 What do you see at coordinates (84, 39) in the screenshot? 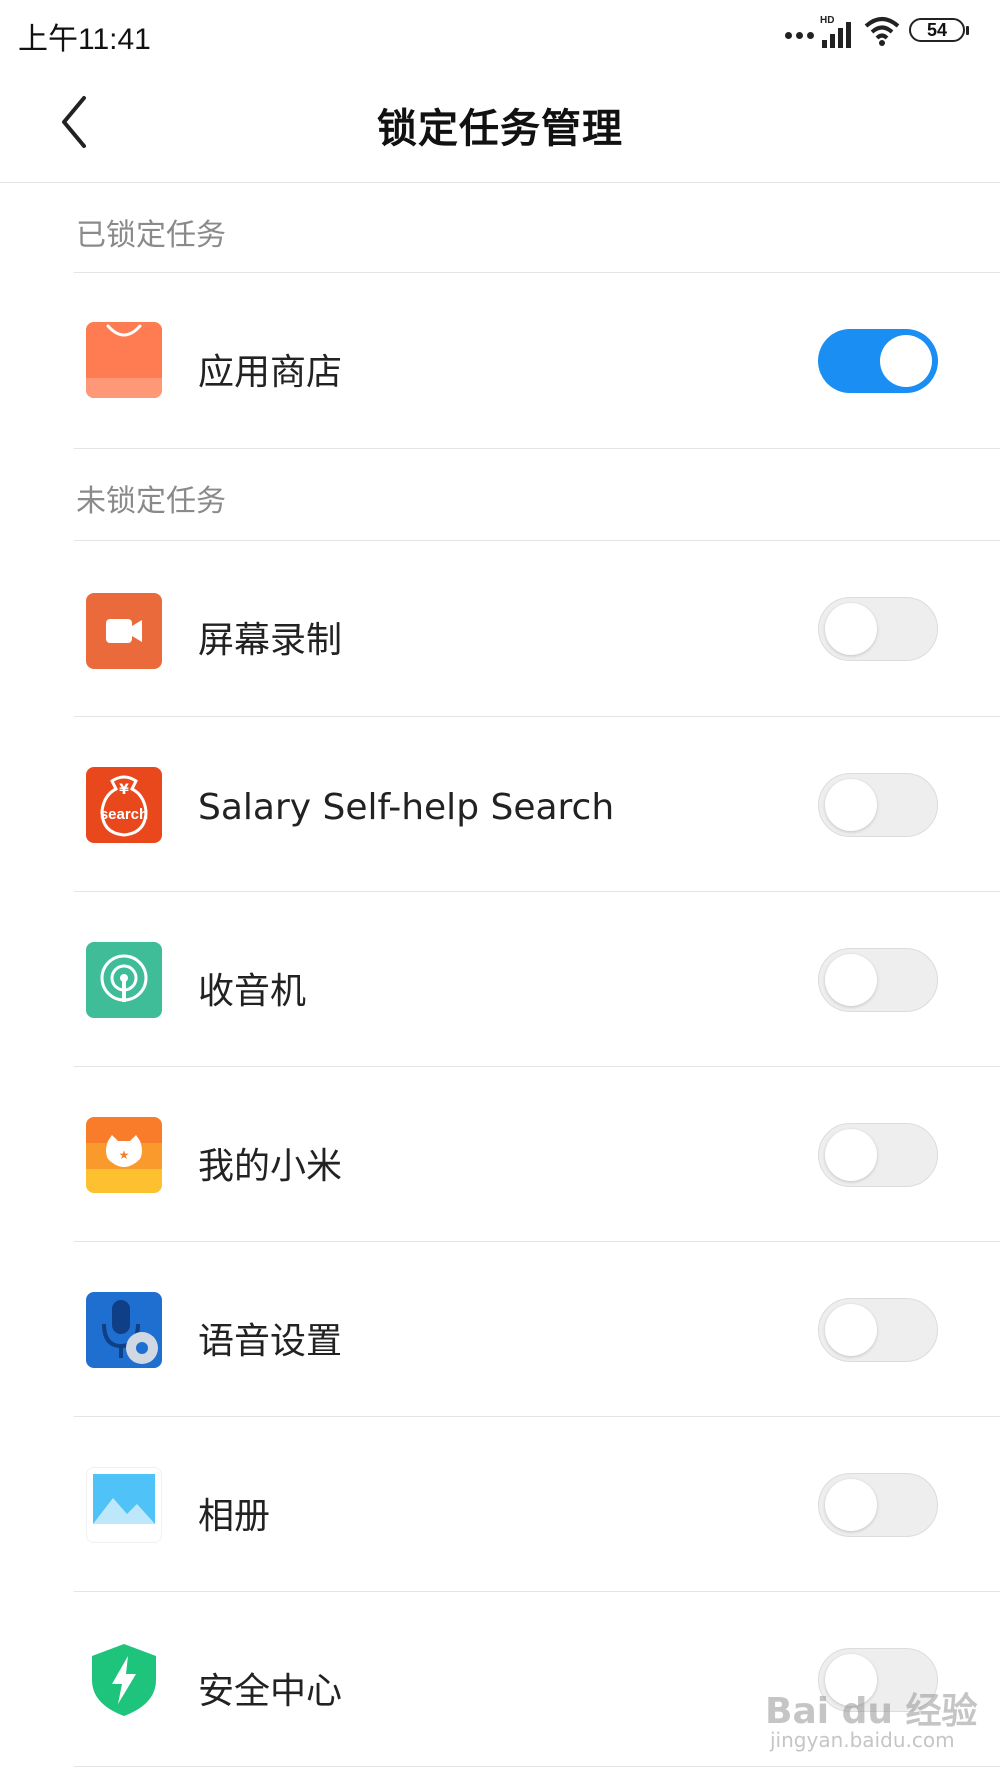
I see `status-time: 上午11:41` at bounding box center [84, 39].